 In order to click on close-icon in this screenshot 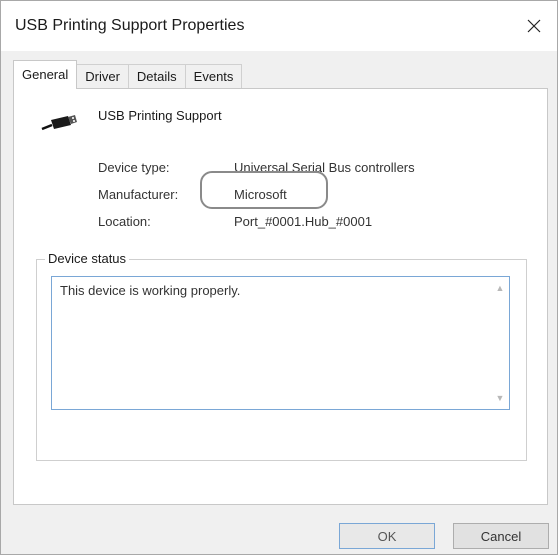, I will do `click(534, 26)`.